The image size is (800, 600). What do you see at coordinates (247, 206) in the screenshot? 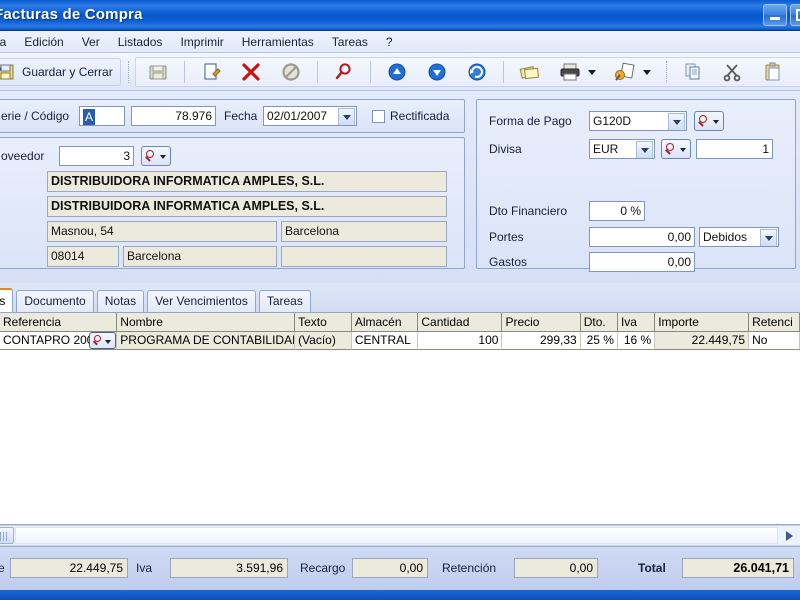
I see `nombre-comercial-field: DISTRIBUIDORA INFORMATICA AMPLES, S.L.` at bounding box center [247, 206].